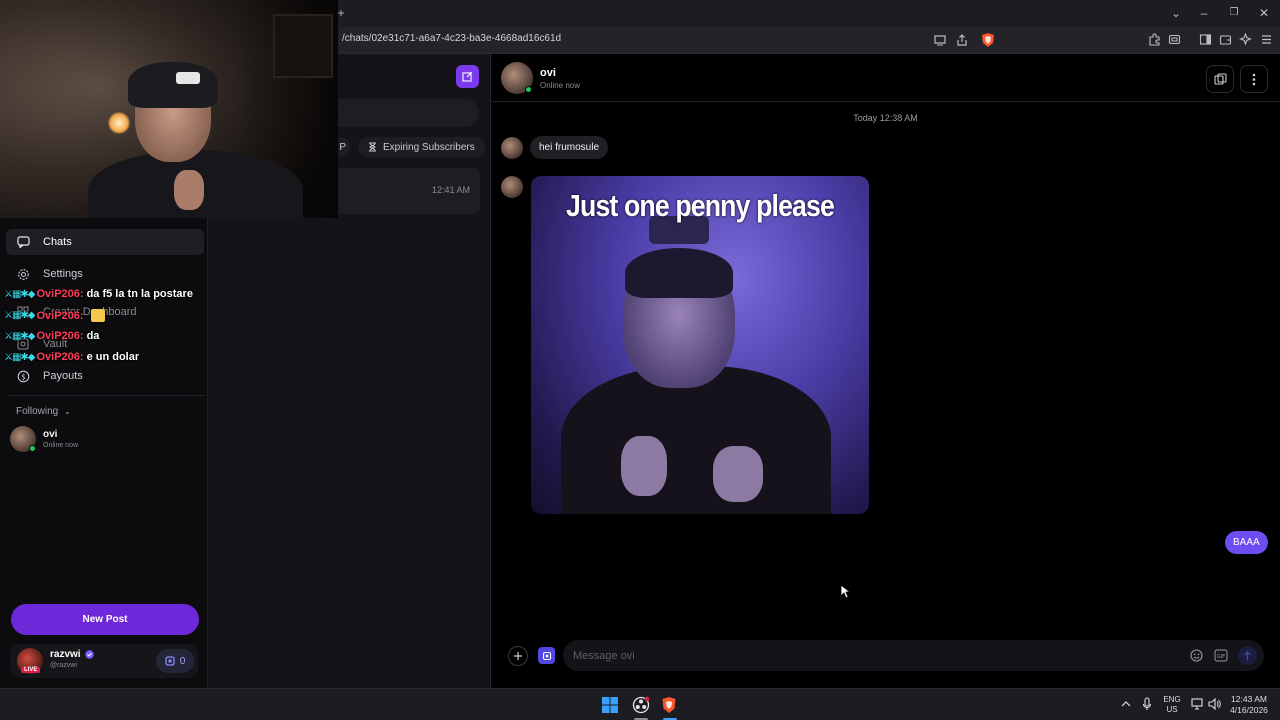 Image resolution: width=1280 pixels, height=720 pixels. I want to click on language-indicator: ENG US, so click(1172, 705).